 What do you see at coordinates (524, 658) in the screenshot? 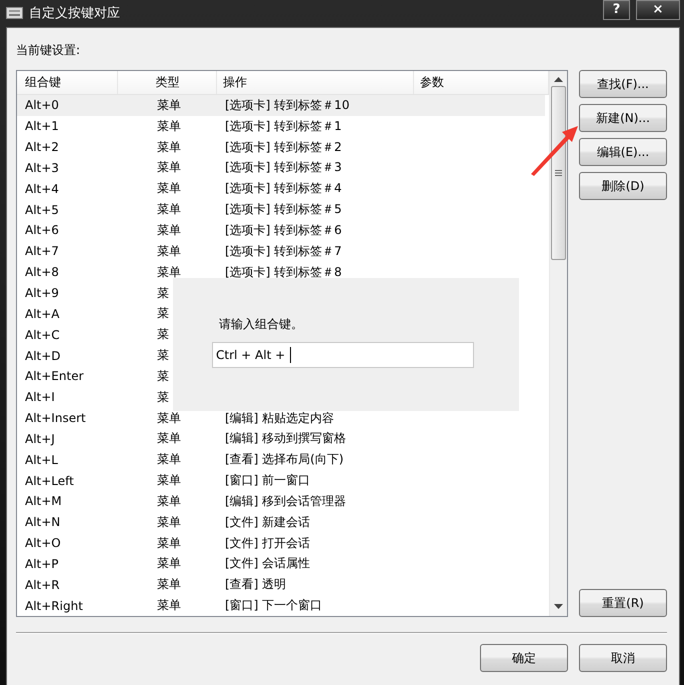
I see `ok-button: 确定` at bounding box center [524, 658].